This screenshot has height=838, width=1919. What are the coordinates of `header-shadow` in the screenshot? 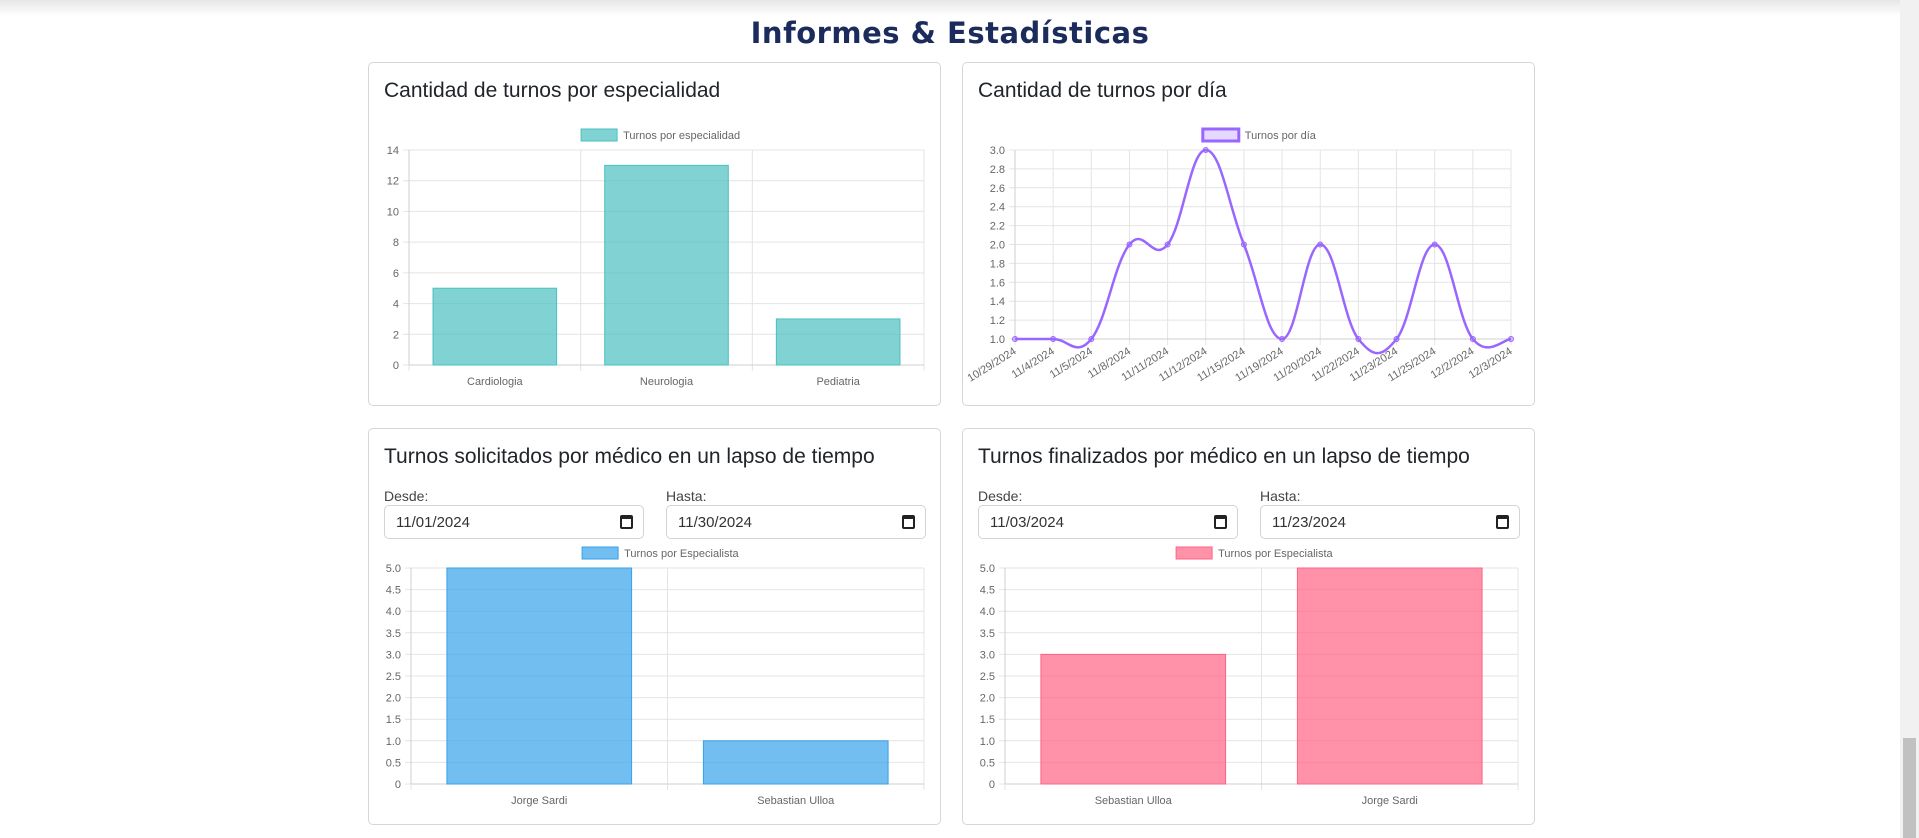 It's located at (950, 8).